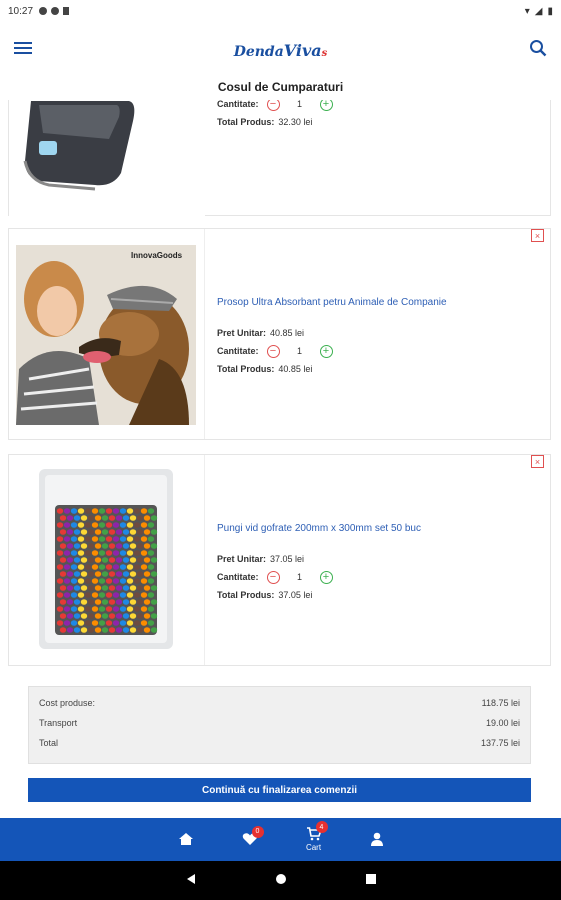 Image resolution: width=561 pixels, height=900 pixels. Describe the element at coordinates (157, 255) in the screenshot. I see `product-image-brand: InnovaGoods` at that location.